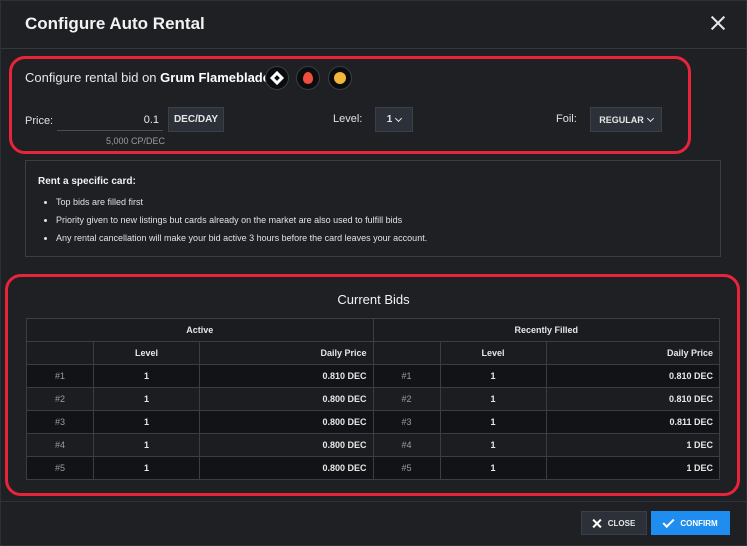 This screenshot has width=747, height=546. I want to click on card-name: Grum Flameblade, so click(215, 77).